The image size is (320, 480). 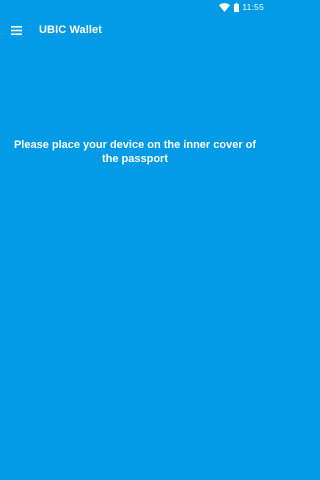 I want to click on app-bar: UBIC Wallet, so click(x=135, y=30).